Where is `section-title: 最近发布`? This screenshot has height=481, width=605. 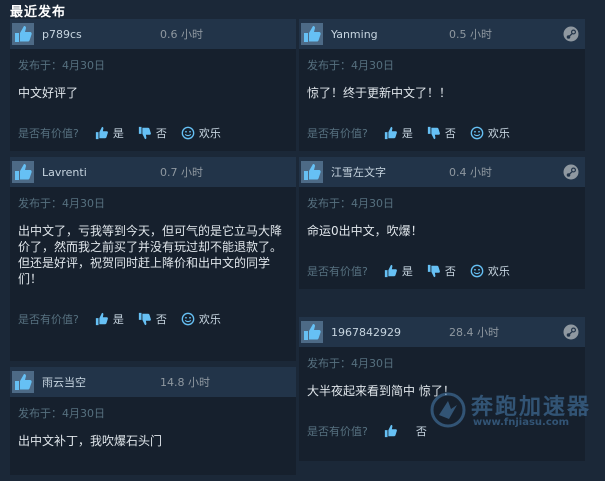 section-title: 最近发布 is located at coordinates (38, 12).